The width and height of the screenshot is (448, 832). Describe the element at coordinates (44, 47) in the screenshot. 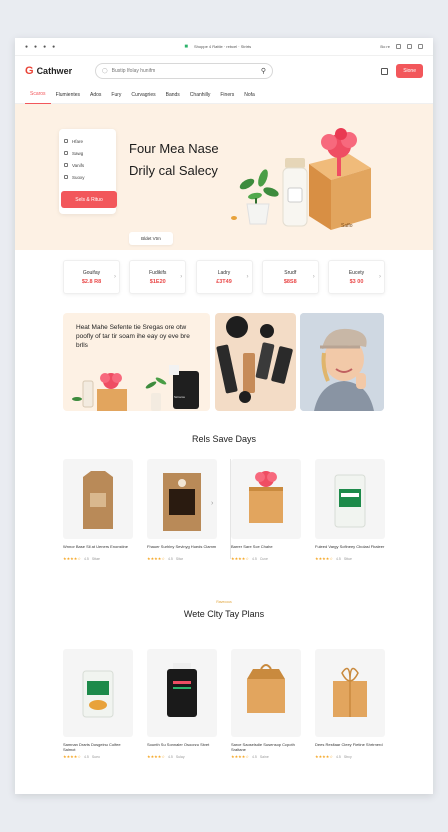

I see `instagram-icon: ●` at that location.